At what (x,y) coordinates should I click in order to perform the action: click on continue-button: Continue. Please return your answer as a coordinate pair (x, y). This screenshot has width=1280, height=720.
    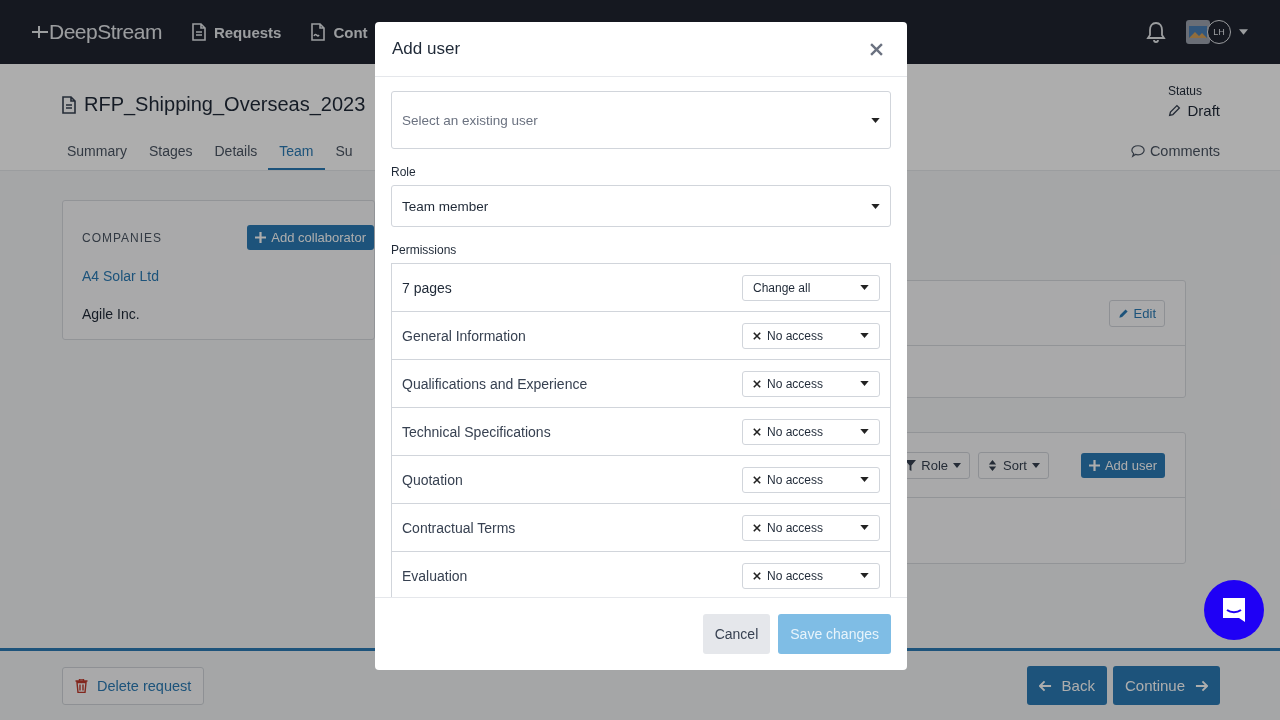
    Looking at the image, I should click on (1166, 685).